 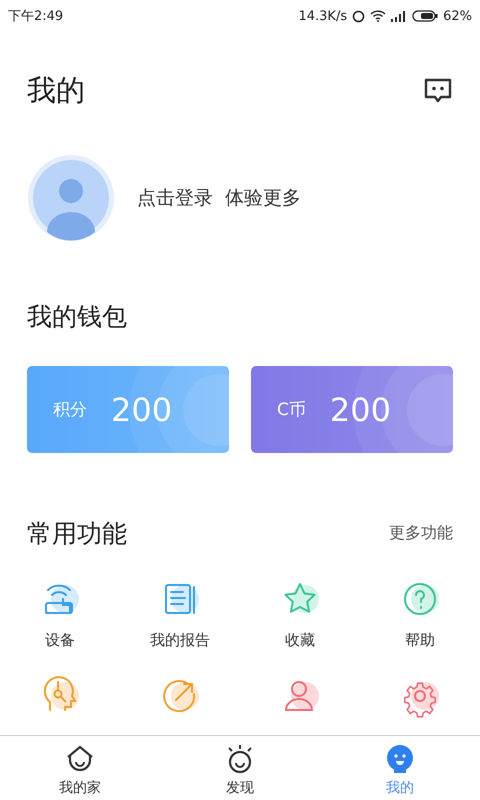 I want to click on more-features-link: 更多功能, so click(x=421, y=533).